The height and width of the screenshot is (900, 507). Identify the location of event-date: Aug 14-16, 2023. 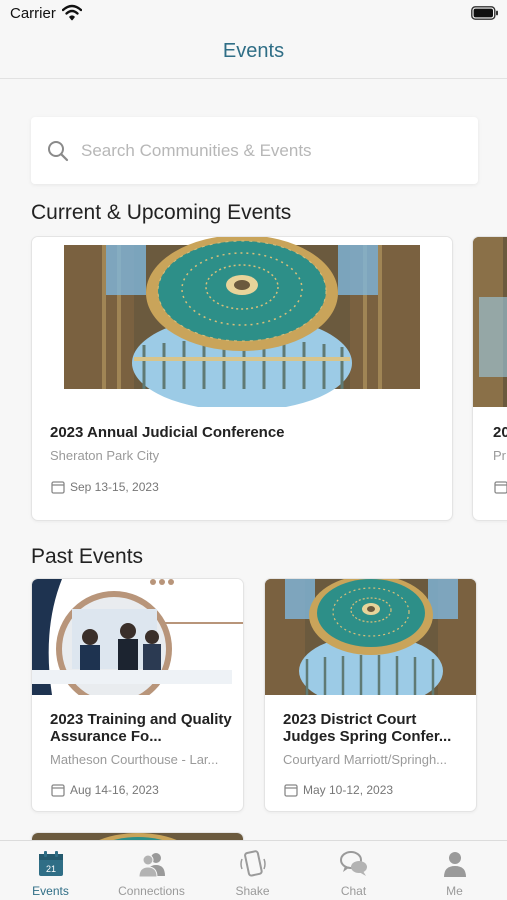
(114, 790).